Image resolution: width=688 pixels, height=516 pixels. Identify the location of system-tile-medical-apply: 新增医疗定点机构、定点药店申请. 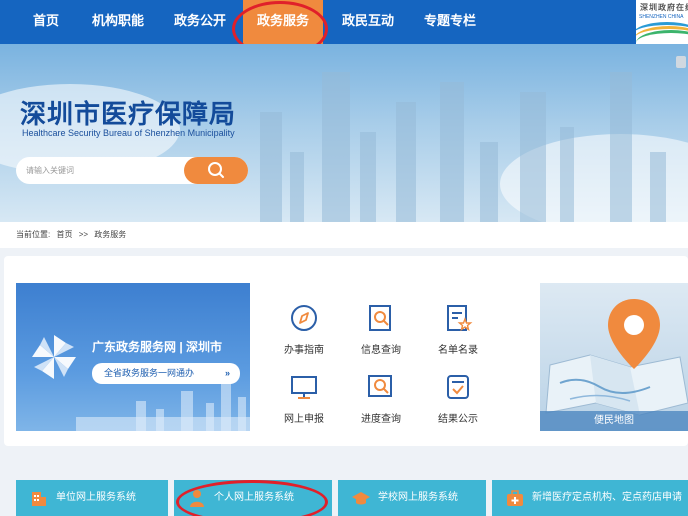
(590, 498).